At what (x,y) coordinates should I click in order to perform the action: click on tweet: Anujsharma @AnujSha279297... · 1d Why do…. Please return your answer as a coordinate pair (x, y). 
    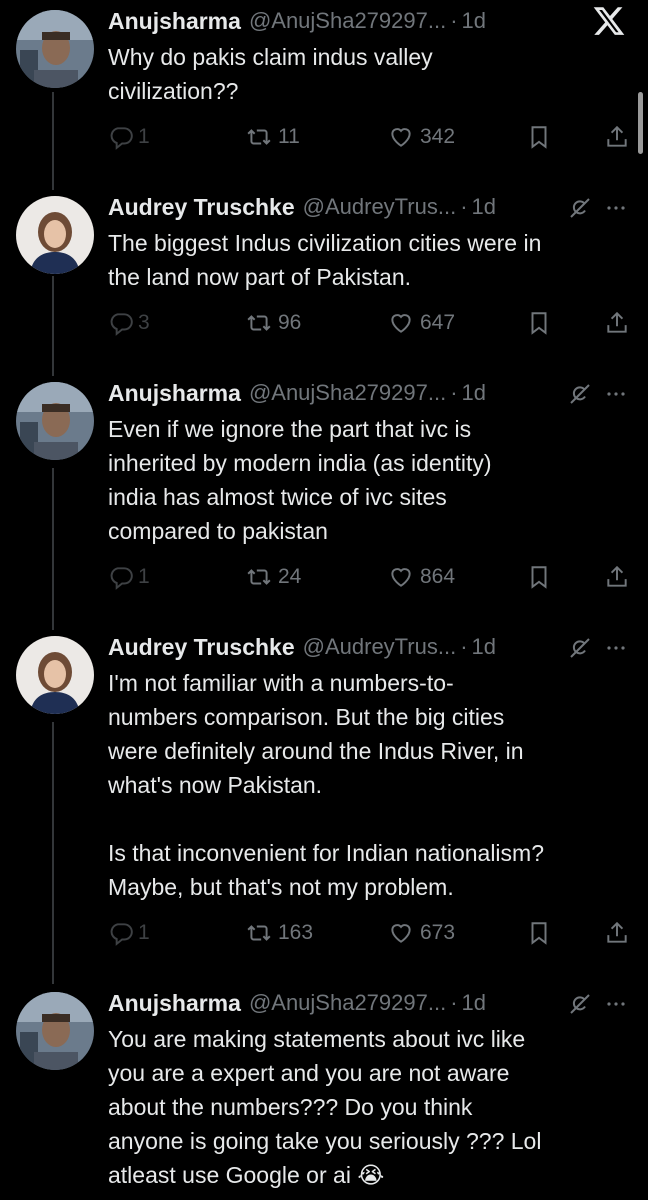
    Looking at the image, I should click on (324, 89).